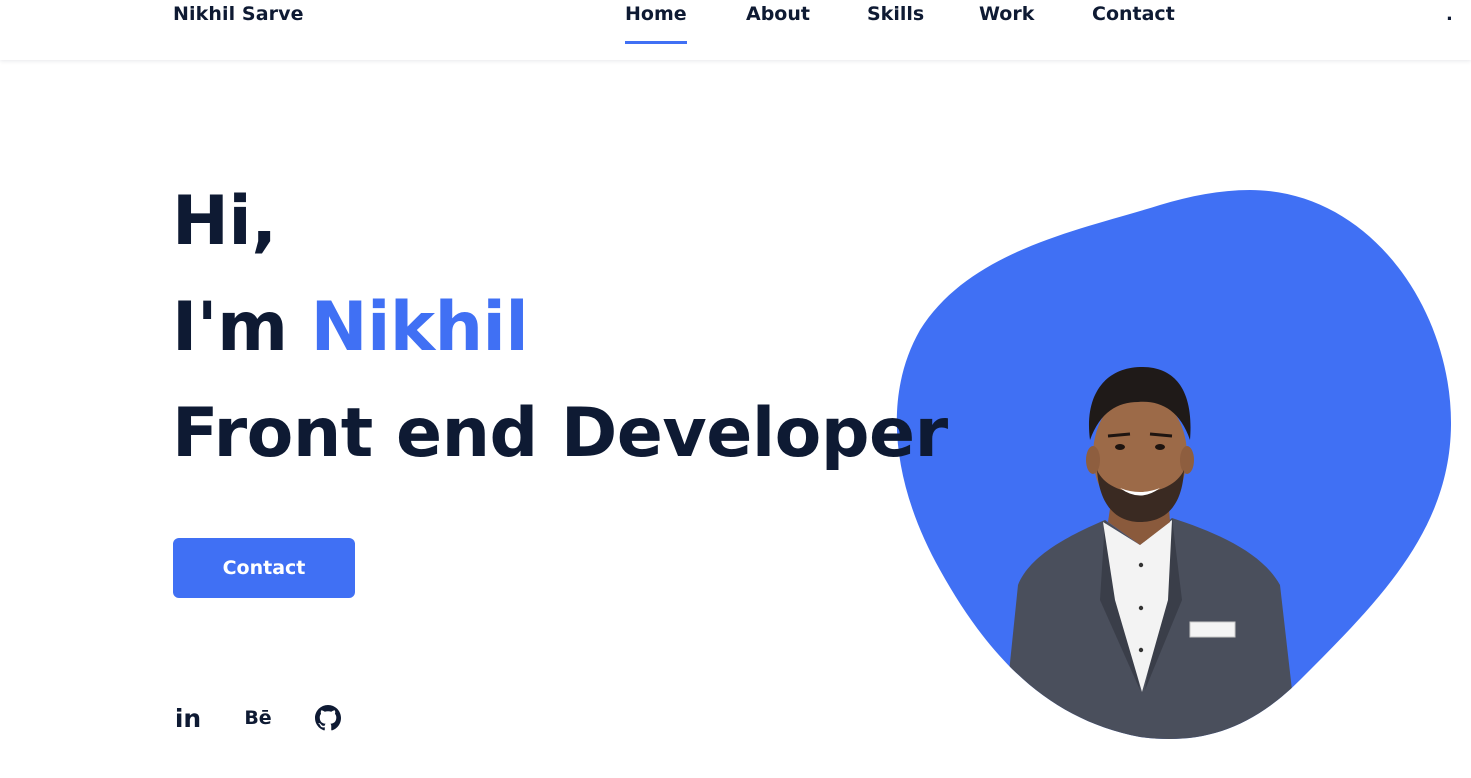  Describe the element at coordinates (264, 568) in the screenshot. I see `contact-button: Contact` at that location.